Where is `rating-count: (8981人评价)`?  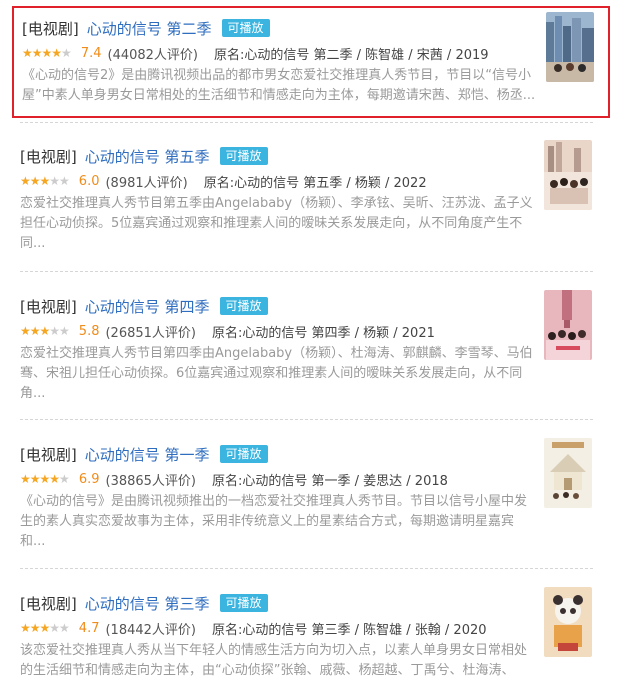 rating-count: (8981人评价) is located at coordinates (146, 183).